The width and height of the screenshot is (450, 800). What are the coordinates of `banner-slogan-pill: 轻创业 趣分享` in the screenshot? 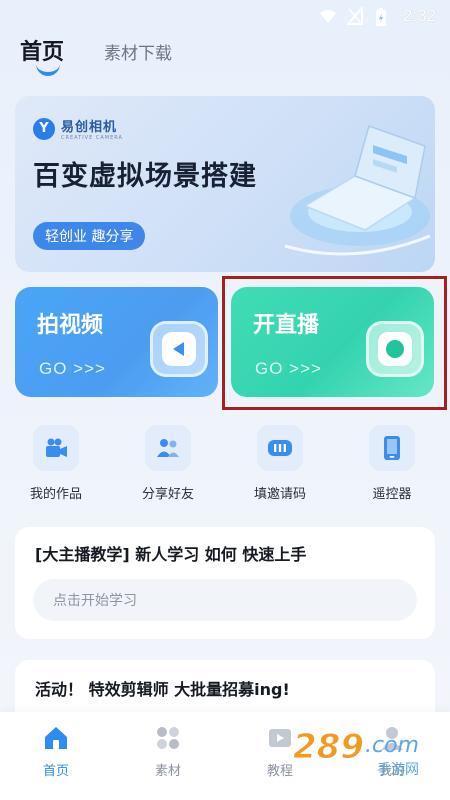 It's located at (89, 236).